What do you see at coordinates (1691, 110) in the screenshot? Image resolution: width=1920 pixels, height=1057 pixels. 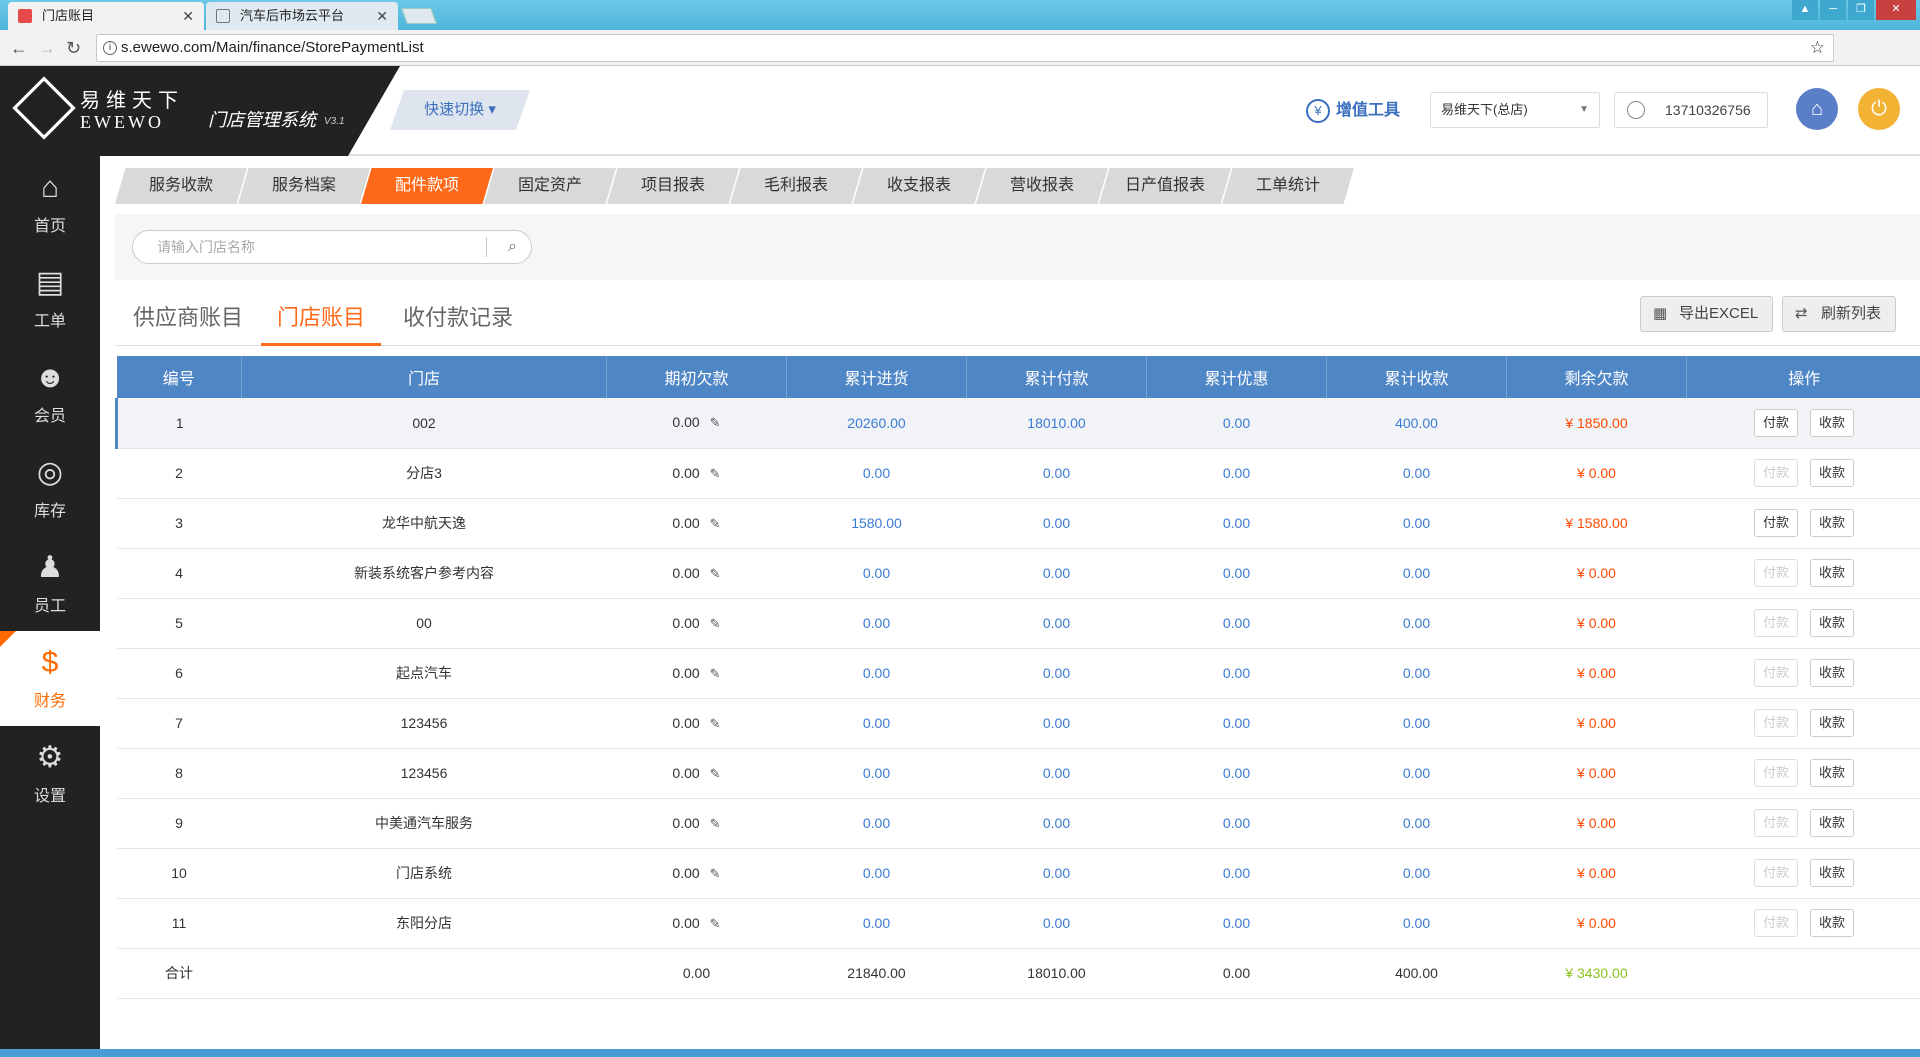 I see `user-account: 13710326756` at bounding box center [1691, 110].